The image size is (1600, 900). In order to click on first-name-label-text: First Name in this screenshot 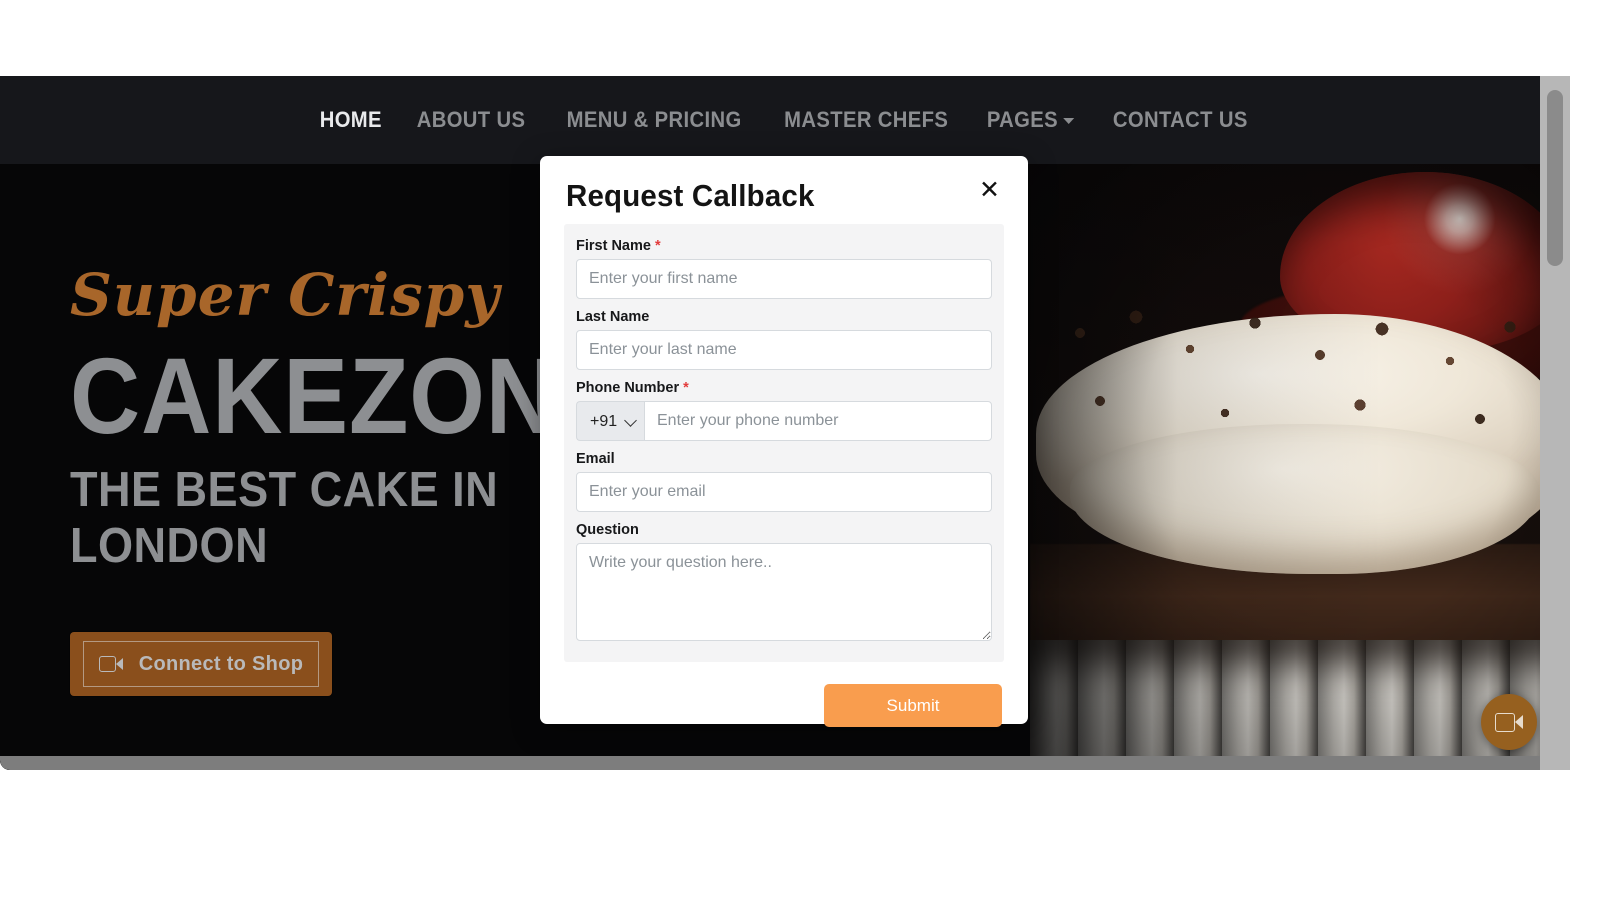, I will do `click(613, 246)`.